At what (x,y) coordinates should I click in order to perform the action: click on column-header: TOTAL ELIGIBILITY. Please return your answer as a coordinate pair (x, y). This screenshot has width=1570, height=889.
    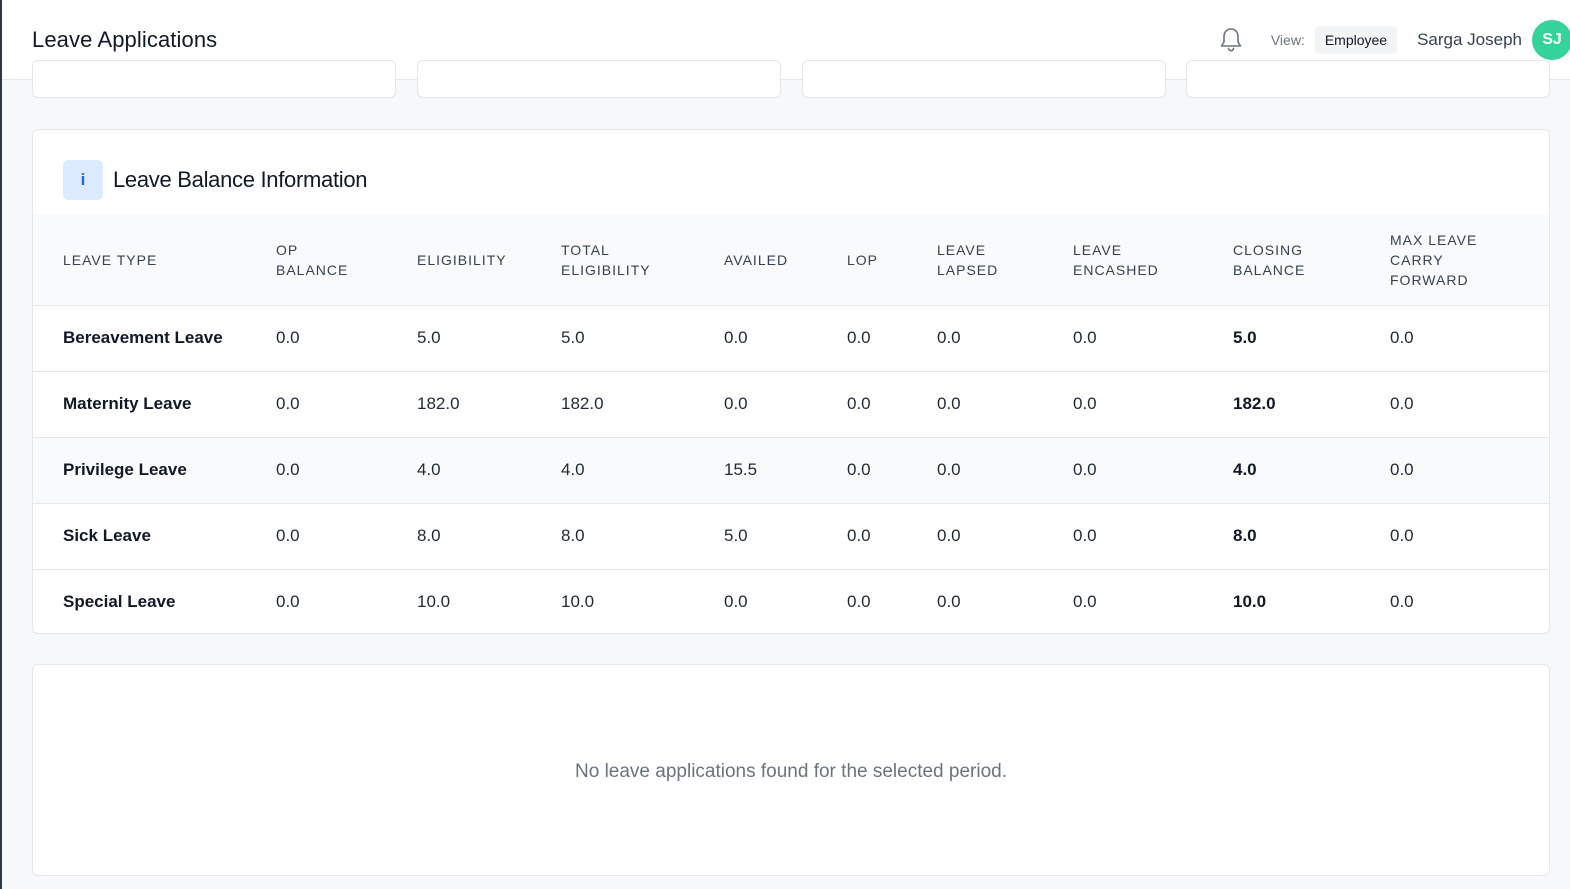
    Looking at the image, I should click on (642, 260).